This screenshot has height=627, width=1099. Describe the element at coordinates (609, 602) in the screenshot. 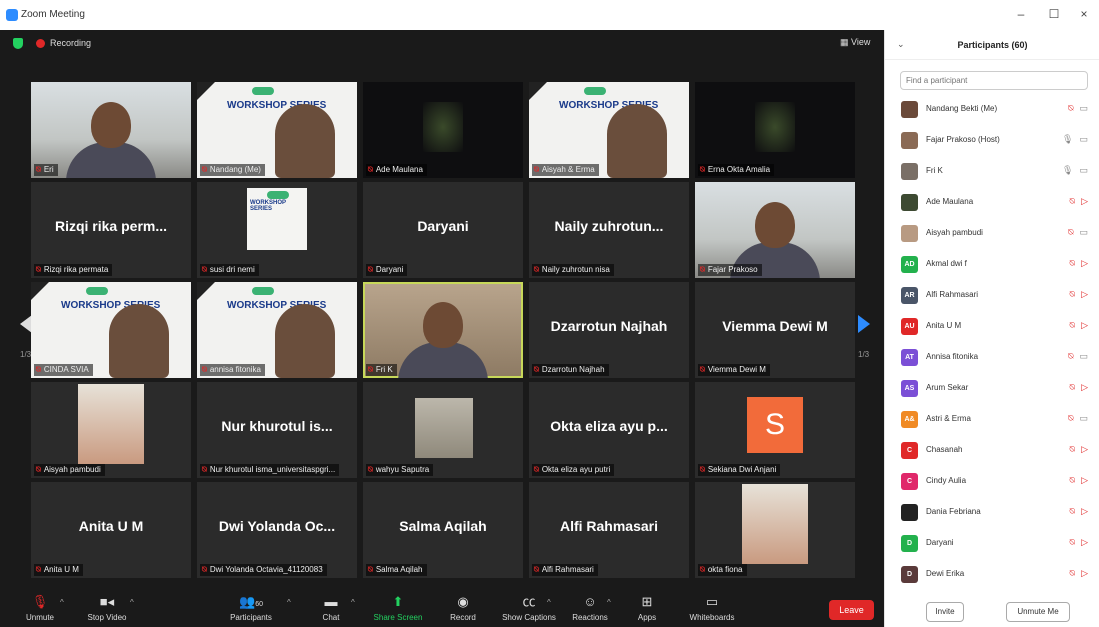

I see `reactions-caret-icon: ^` at that location.